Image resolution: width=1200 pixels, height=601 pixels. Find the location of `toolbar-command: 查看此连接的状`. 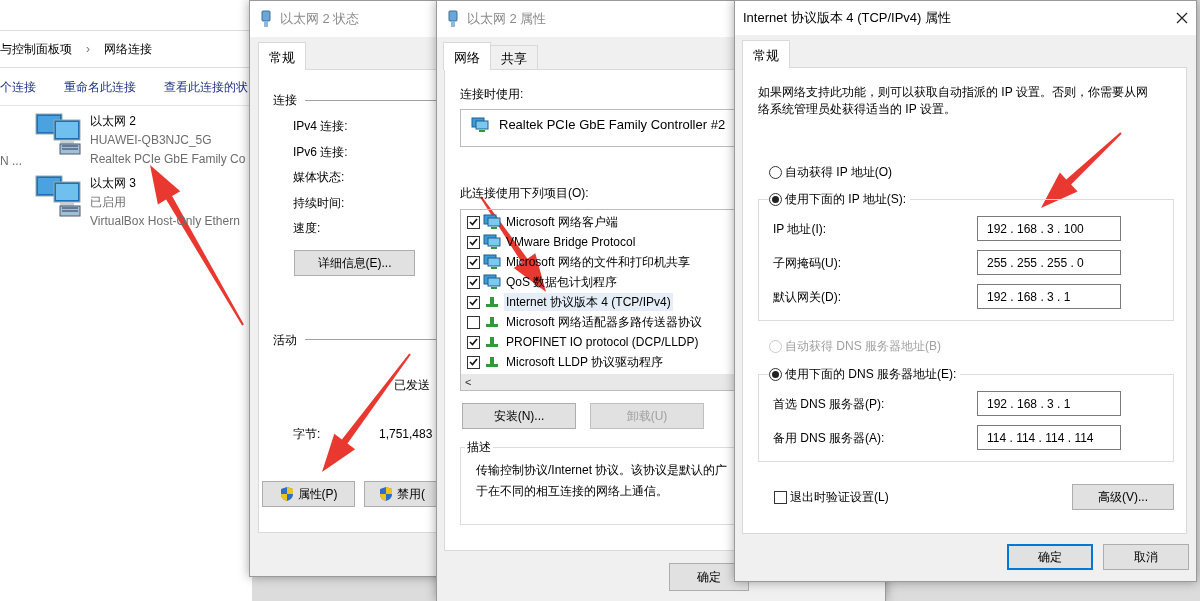

toolbar-command: 查看此连接的状 is located at coordinates (206, 86).